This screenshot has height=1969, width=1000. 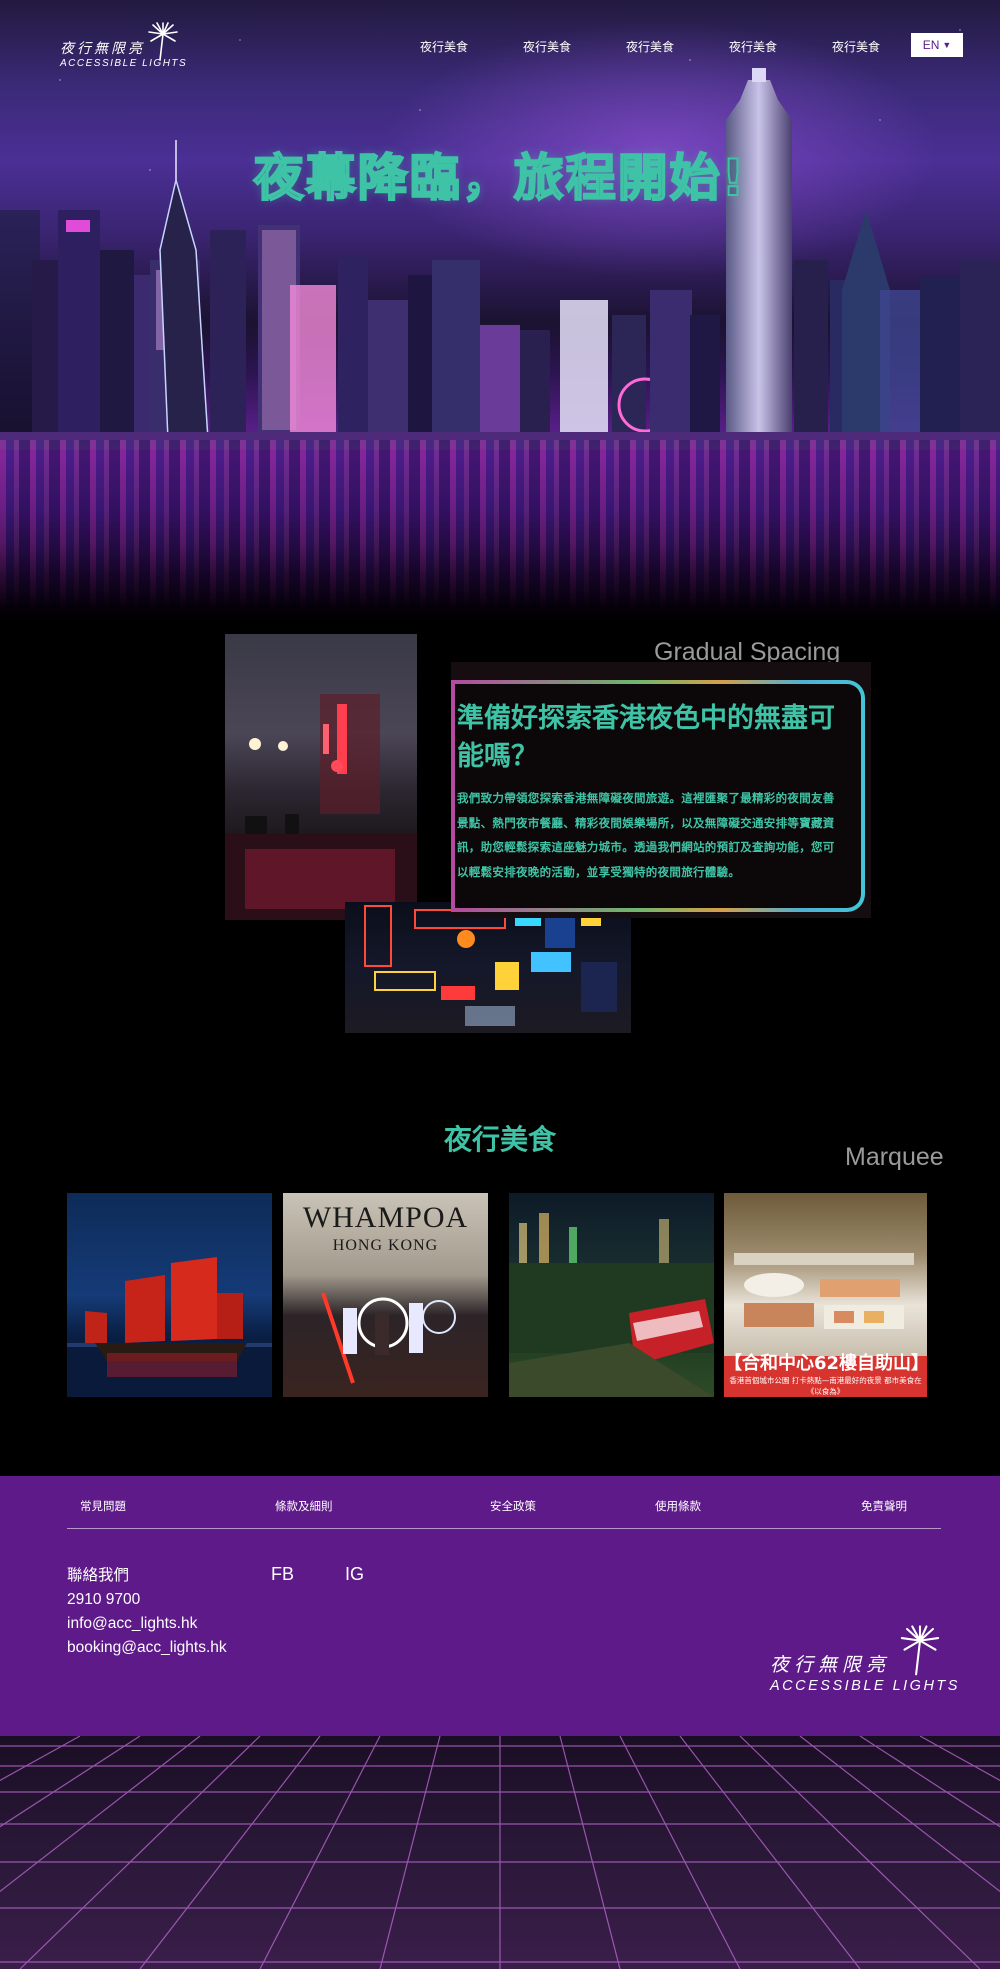 What do you see at coordinates (354, 1574) in the screenshot?
I see `instagram-link: IG` at bounding box center [354, 1574].